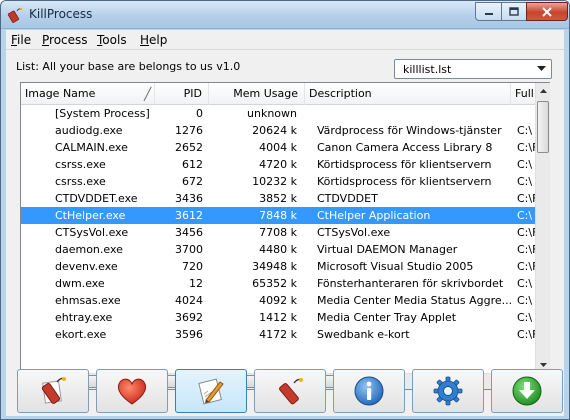 This screenshot has height=420, width=570. What do you see at coordinates (91, 147) in the screenshot?
I see `cell-image-name: CALMAIN.exe` at bounding box center [91, 147].